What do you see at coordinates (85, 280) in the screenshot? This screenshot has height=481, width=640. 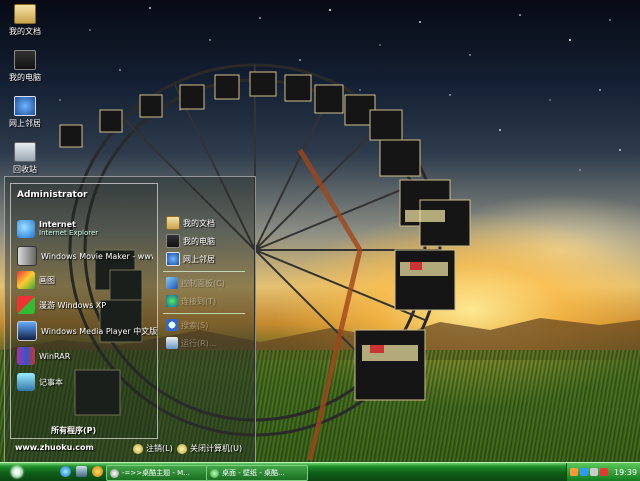 I see `pinned-paint: 画图` at bounding box center [85, 280].